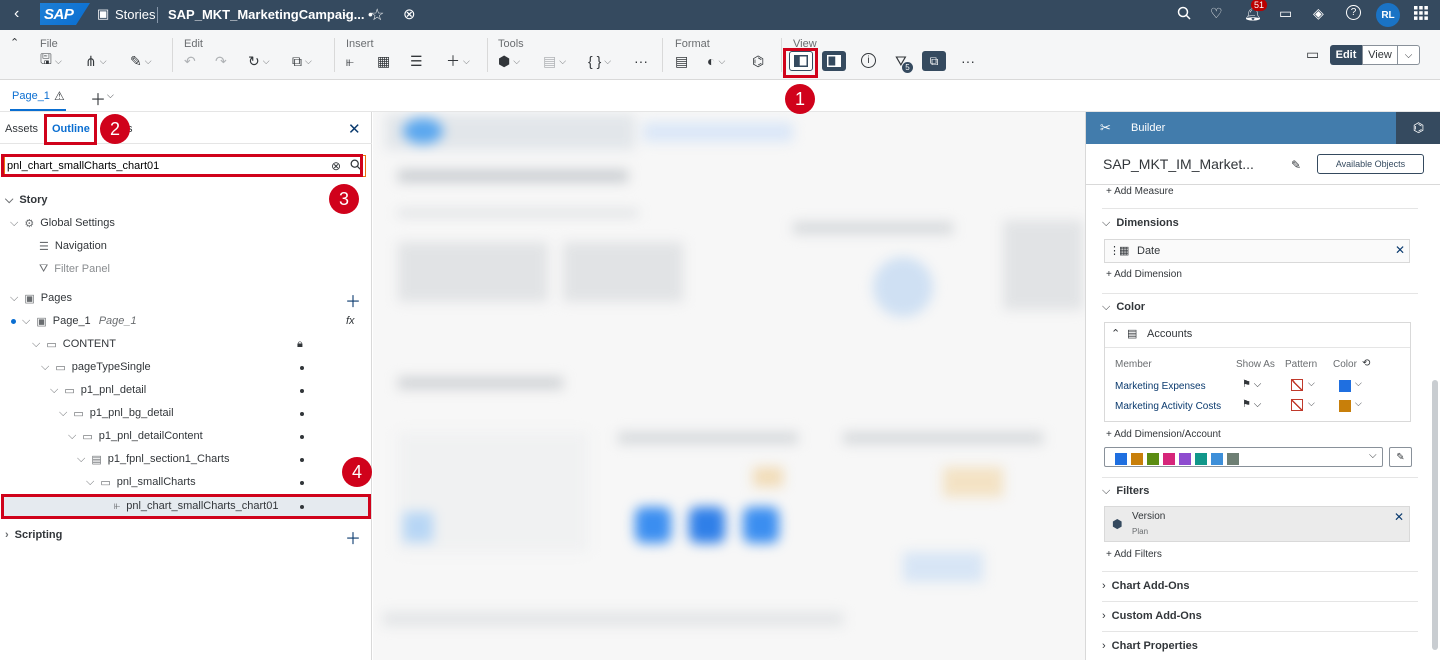 The image size is (1440, 660). What do you see at coordinates (801, 61) in the screenshot?
I see `left-side-panel-toggle` at bounding box center [801, 61].